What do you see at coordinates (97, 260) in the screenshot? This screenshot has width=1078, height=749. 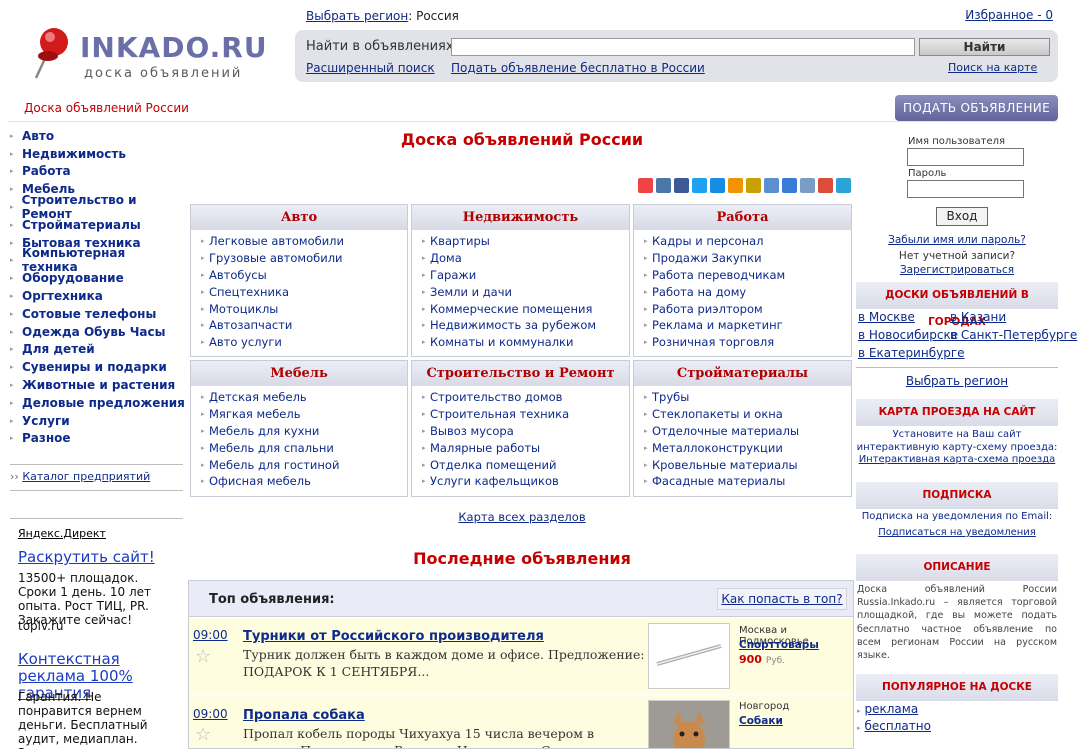 I see `sidebar-item: ▸ Компьютерная техника` at bounding box center [97, 260].